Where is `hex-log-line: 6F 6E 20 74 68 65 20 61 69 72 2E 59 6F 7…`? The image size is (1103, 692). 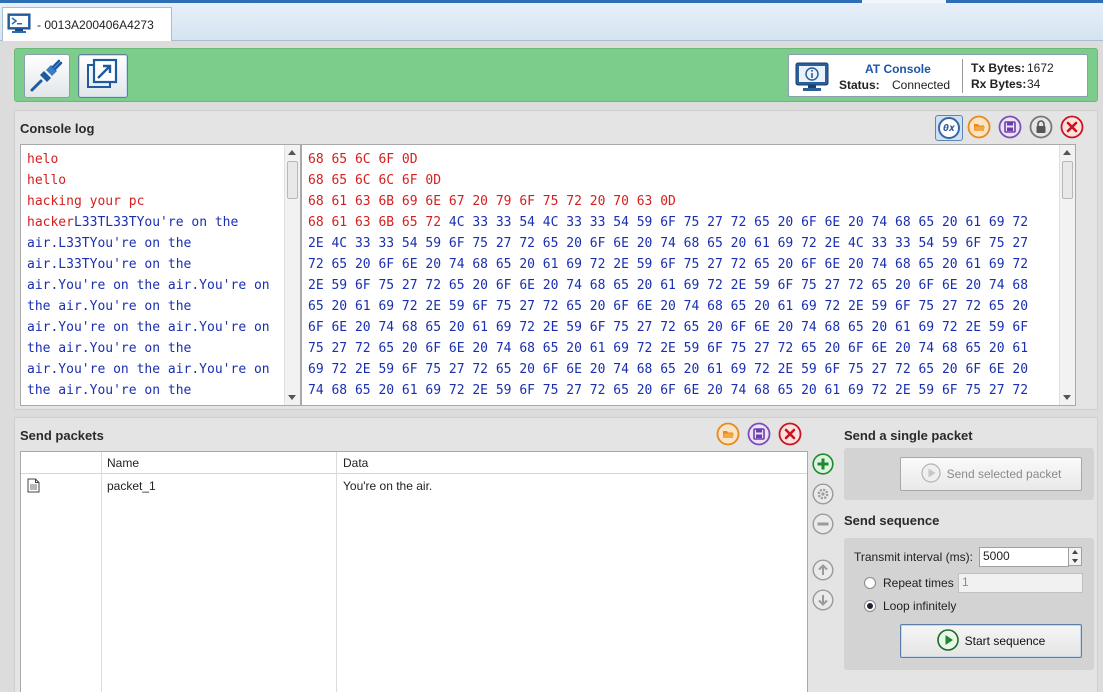 hex-log-line: 6F 6E 20 74 68 65 20 61 69 72 2E 59 6F 7… is located at coordinates (668, 327).